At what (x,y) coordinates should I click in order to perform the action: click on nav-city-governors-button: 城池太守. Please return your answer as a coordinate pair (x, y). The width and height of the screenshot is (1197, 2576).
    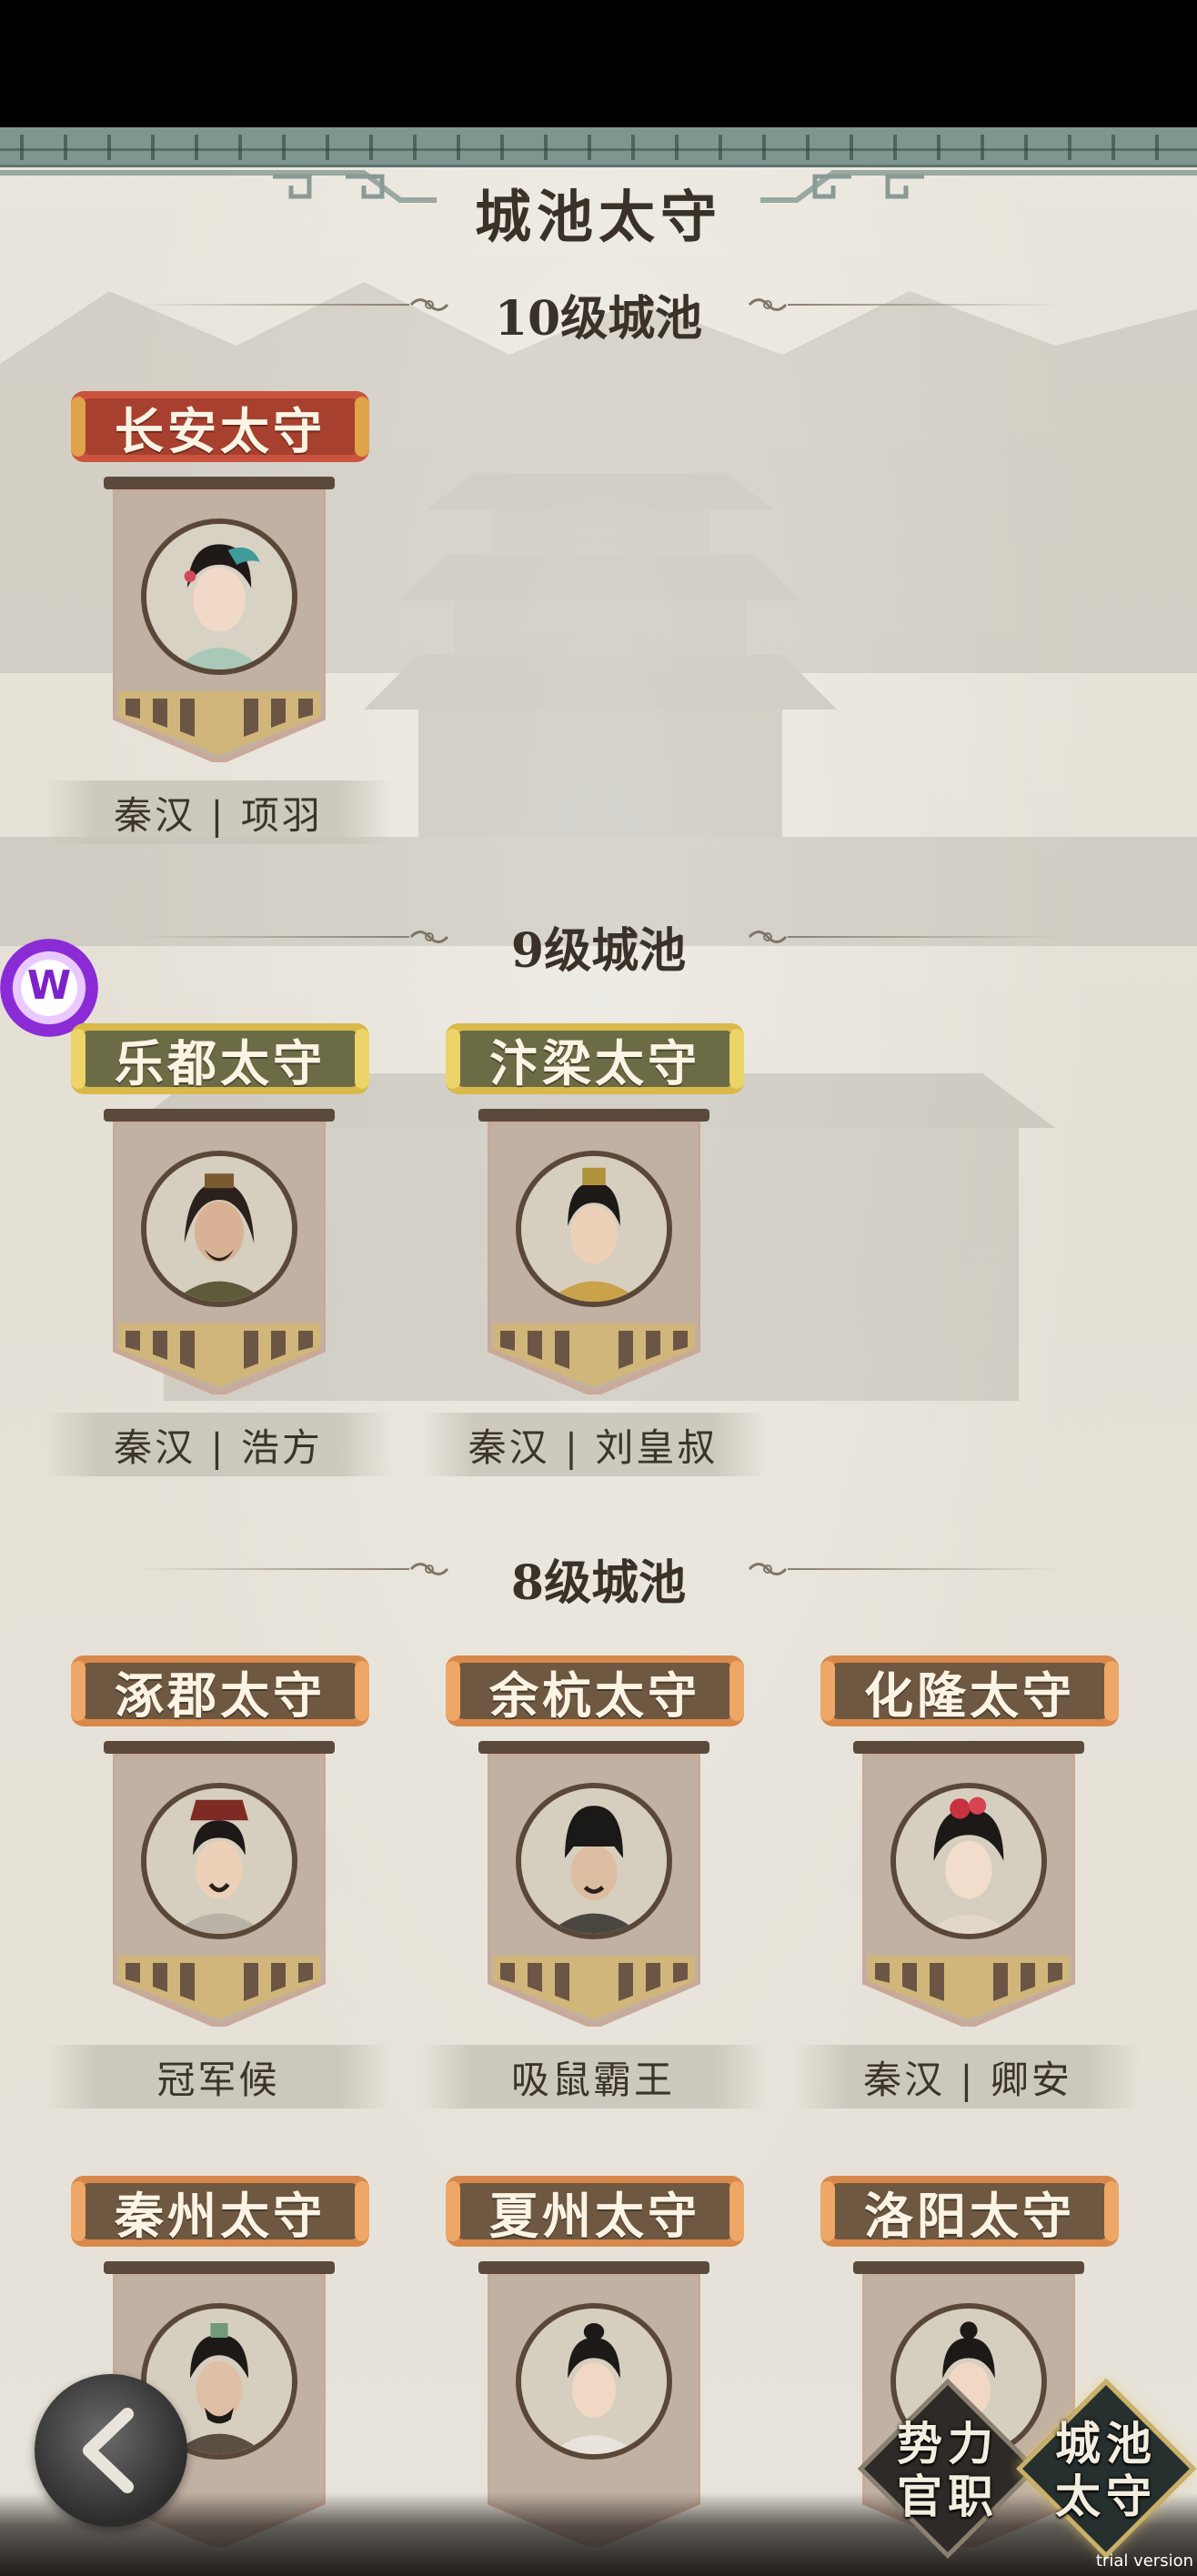
    Looking at the image, I should click on (1106, 2469).